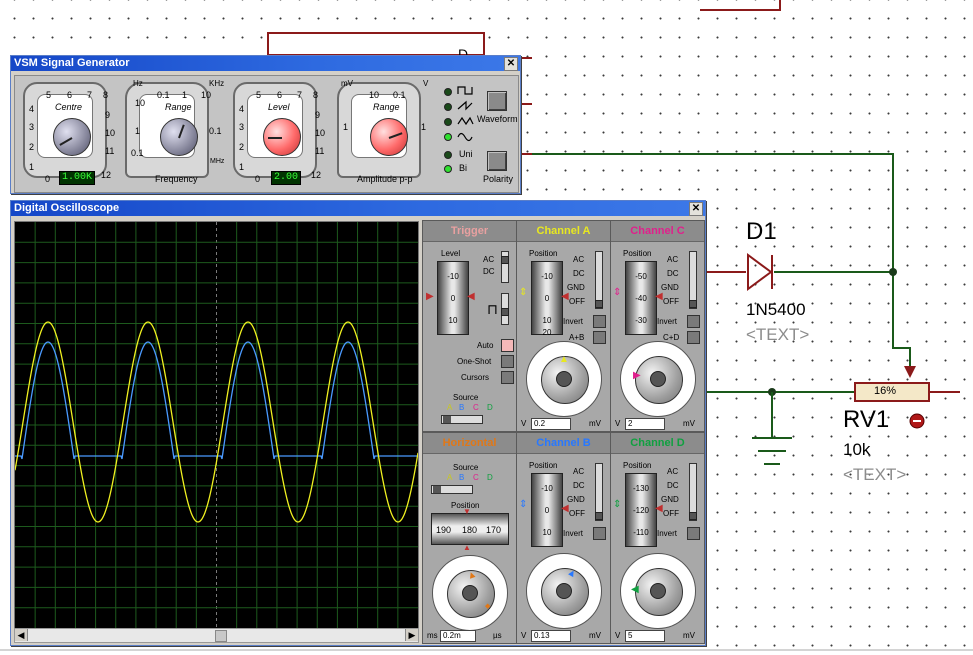 The width and height of the screenshot is (973, 655). What do you see at coordinates (635, 589) in the screenshot?
I see `channel-d-pointer-icon: ◀` at bounding box center [635, 589].